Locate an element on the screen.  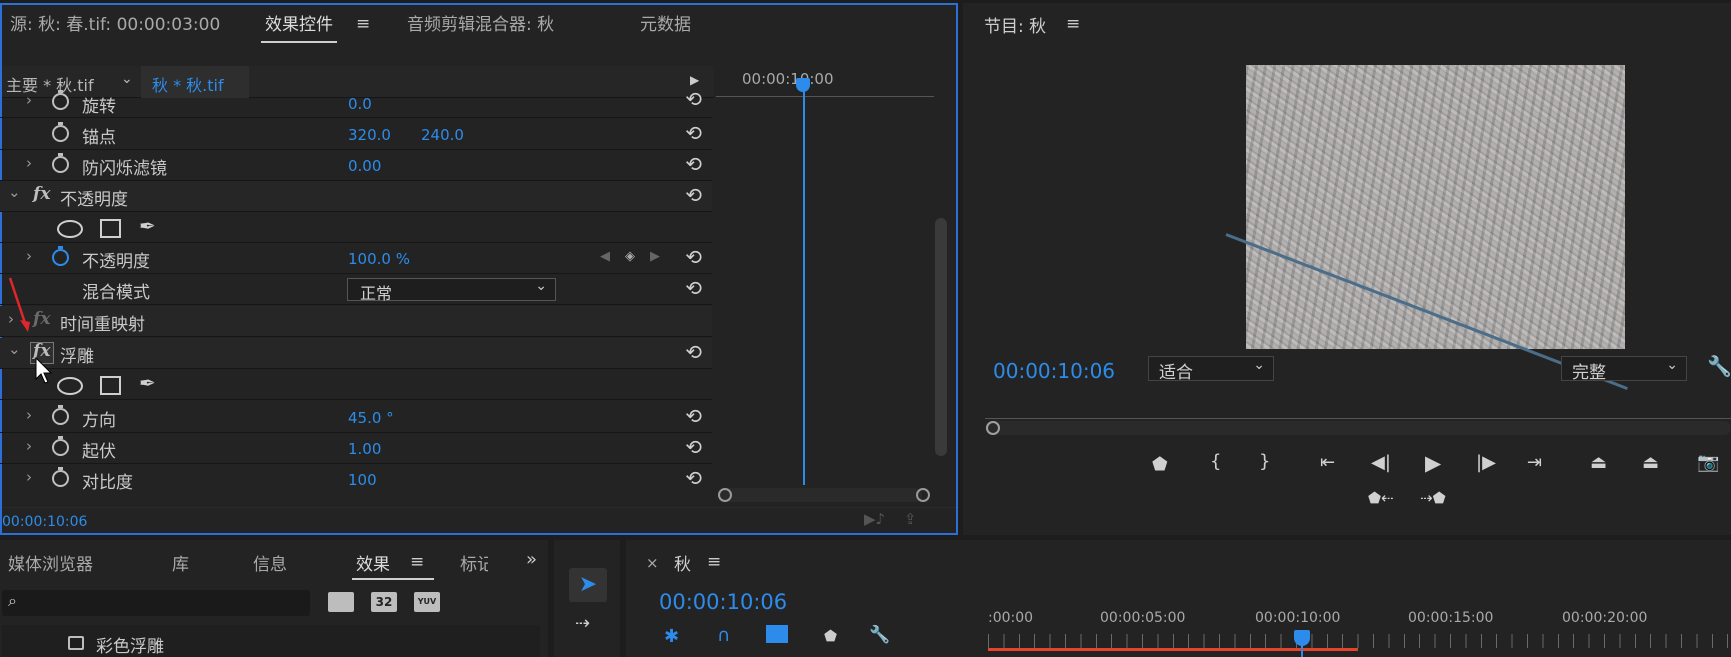
track-select-tool-icon: ⇢ is located at coordinates (582, 623).